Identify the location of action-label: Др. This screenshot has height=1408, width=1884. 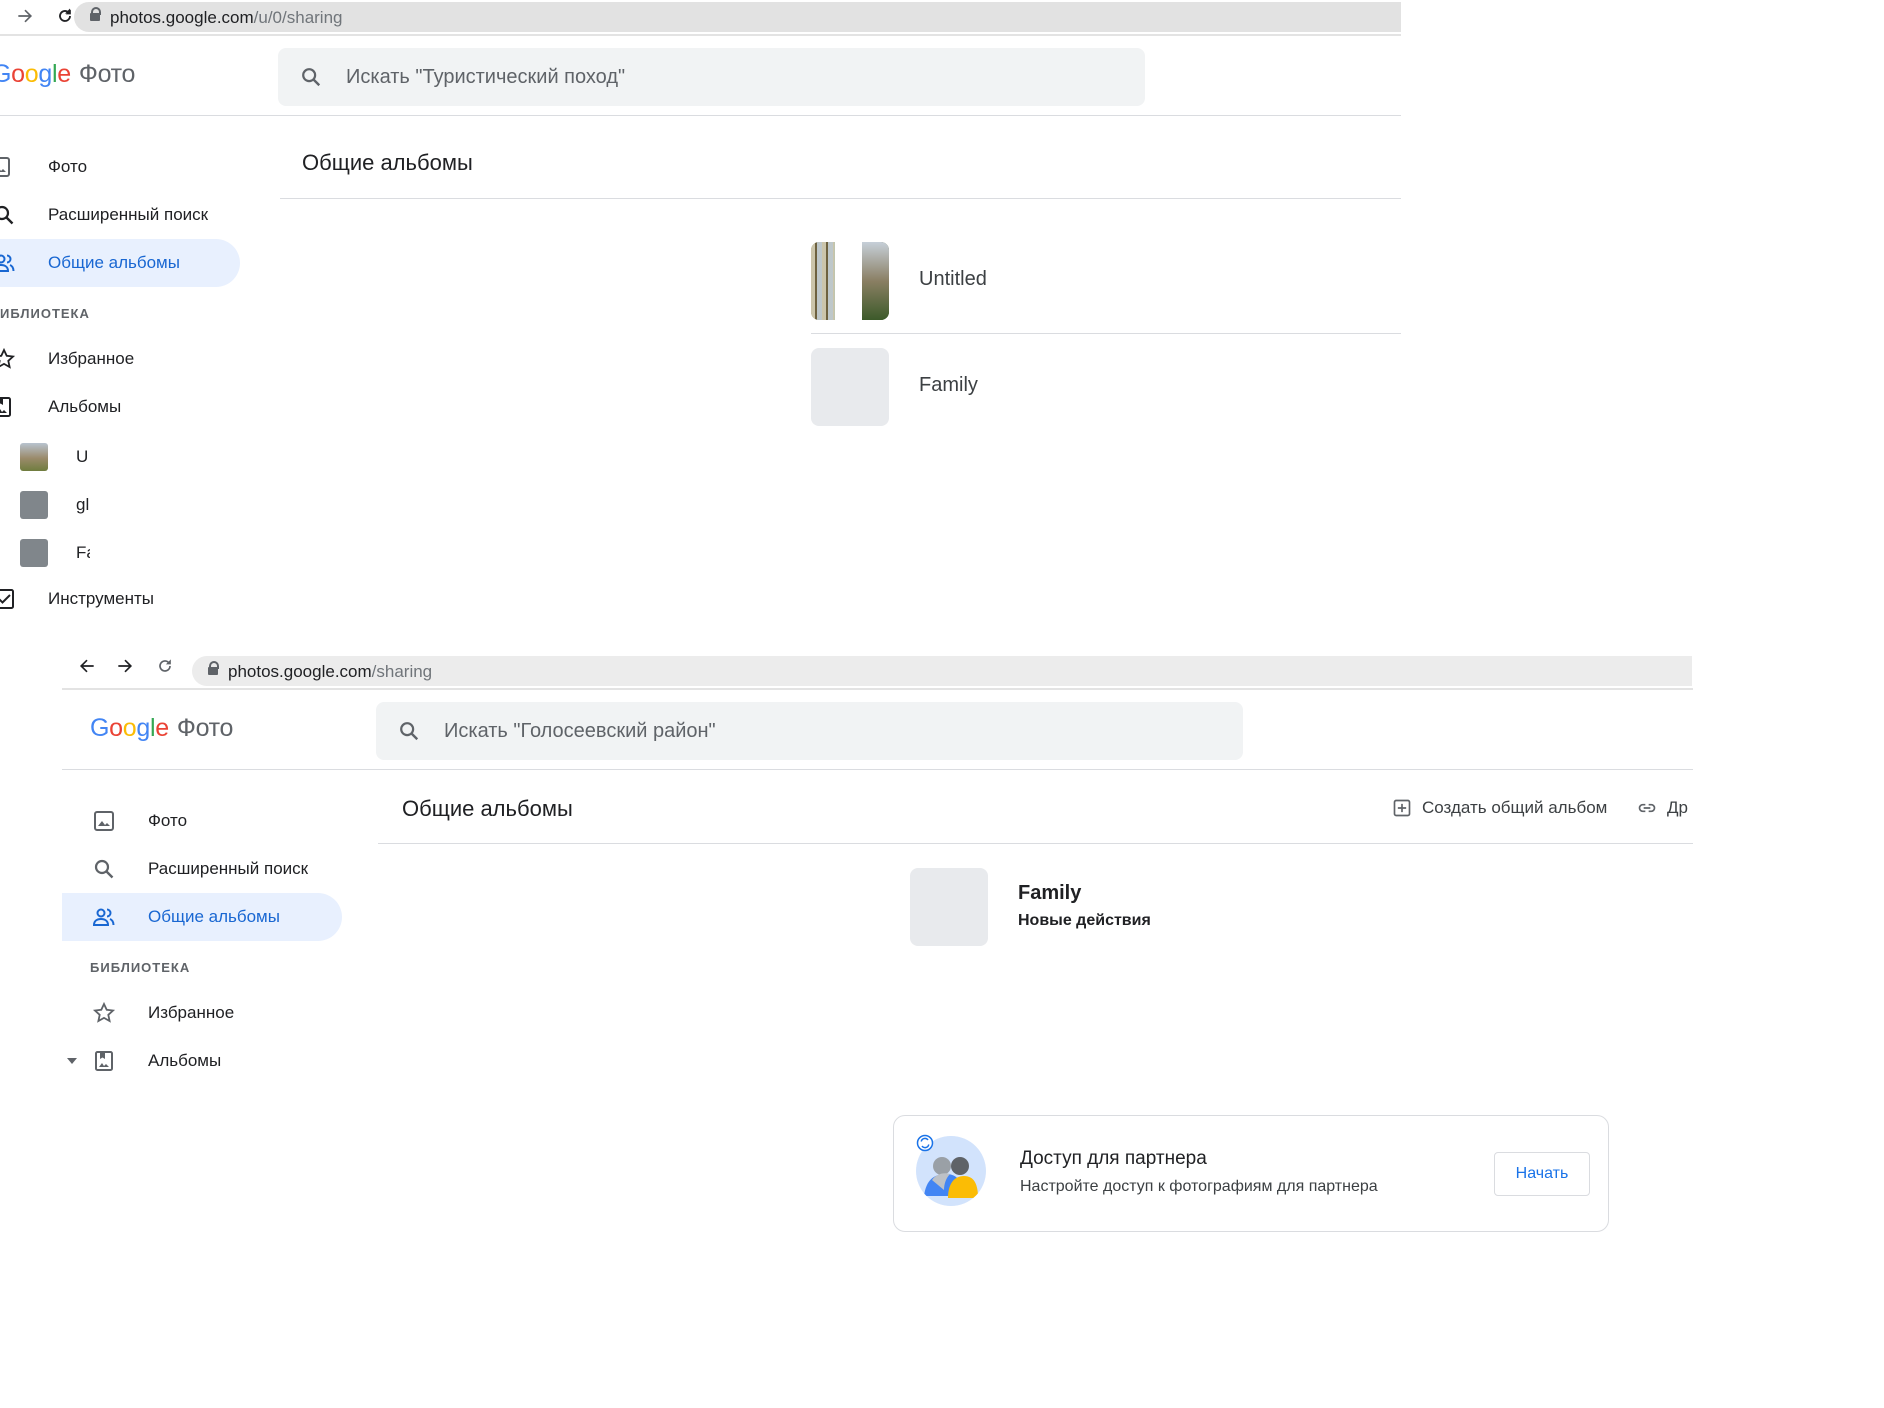
(1677, 807).